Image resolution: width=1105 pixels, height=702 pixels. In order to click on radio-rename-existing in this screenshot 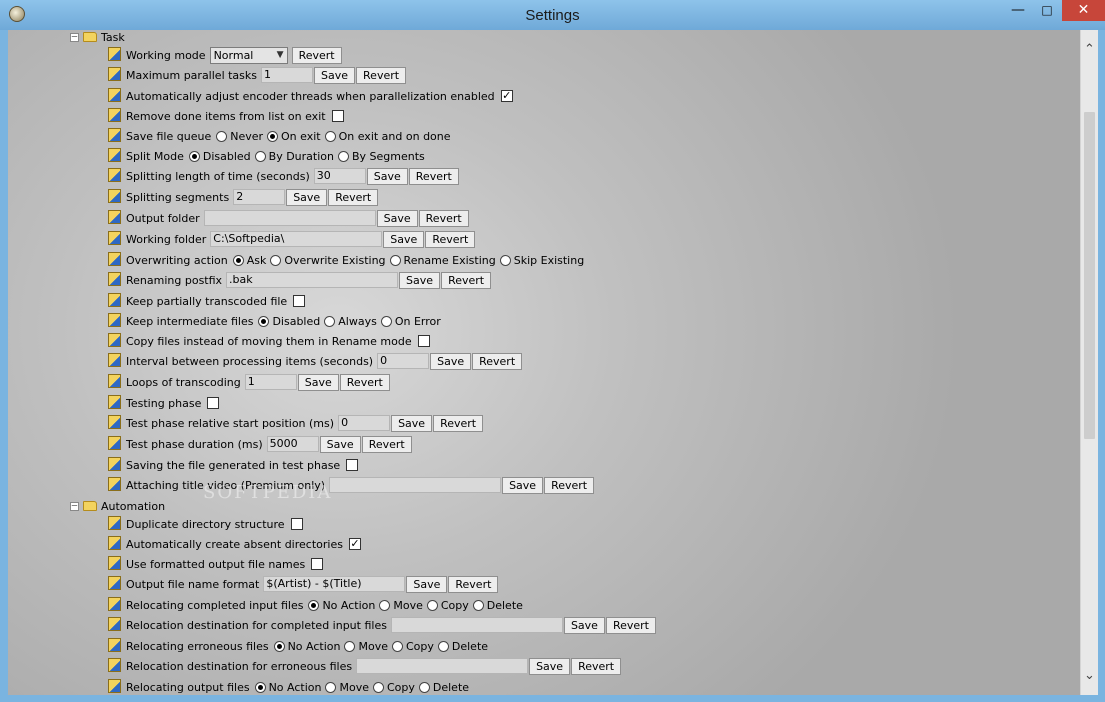, I will do `click(395, 260)`.